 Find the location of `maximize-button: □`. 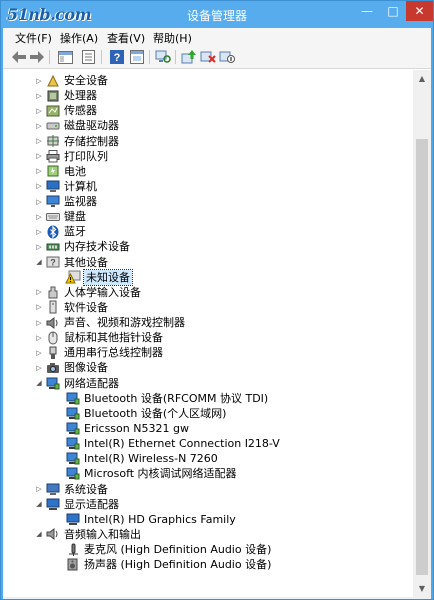

maximize-button: □ is located at coordinates (393, 11).